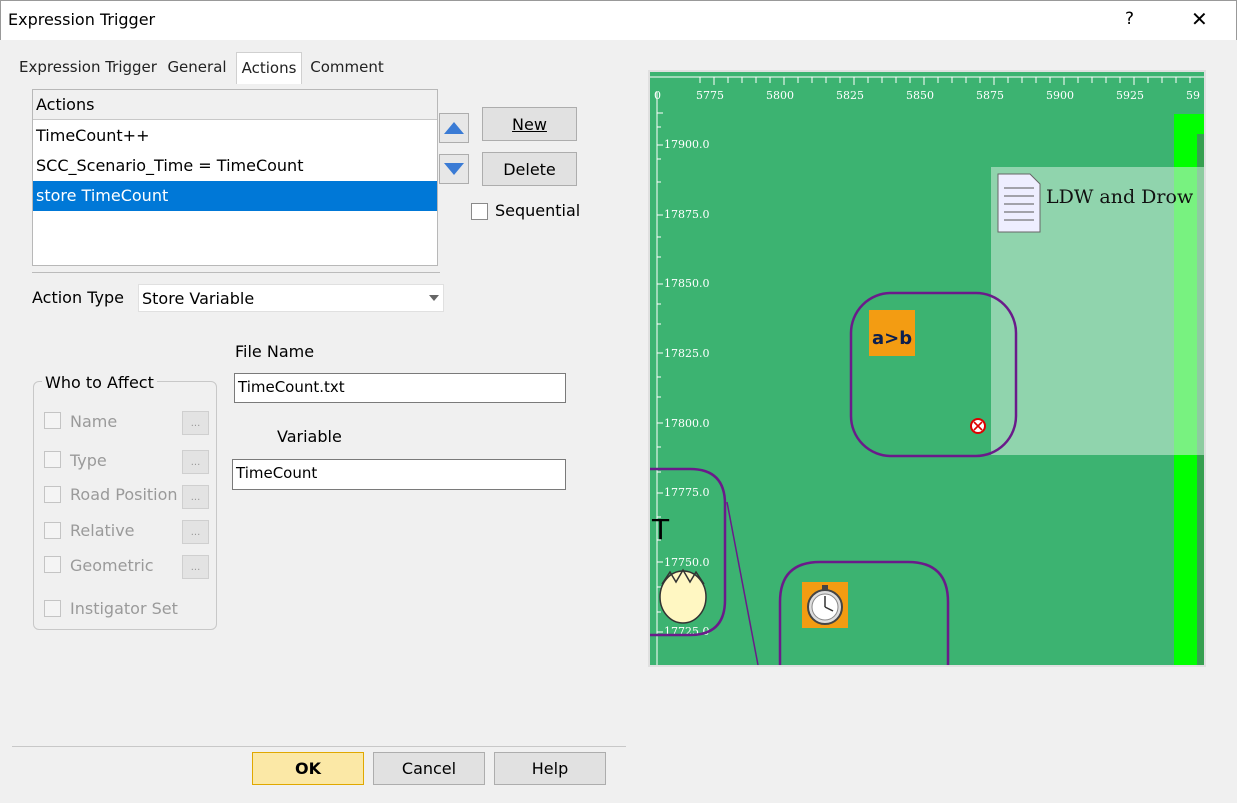  Describe the element at coordinates (235, 136) in the screenshot. I see `list-item: TimeCount++` at that location.